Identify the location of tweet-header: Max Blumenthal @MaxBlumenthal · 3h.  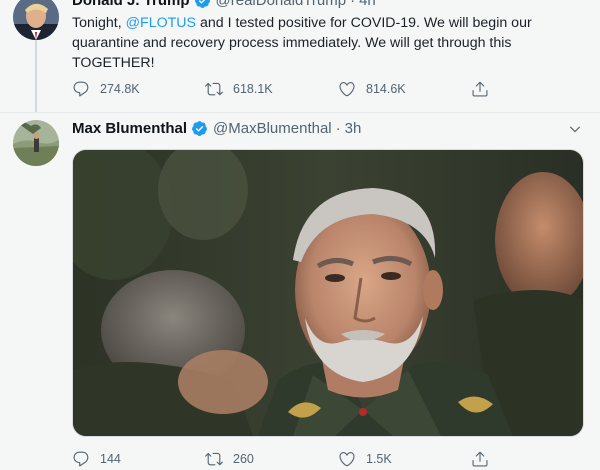
(216, 128).